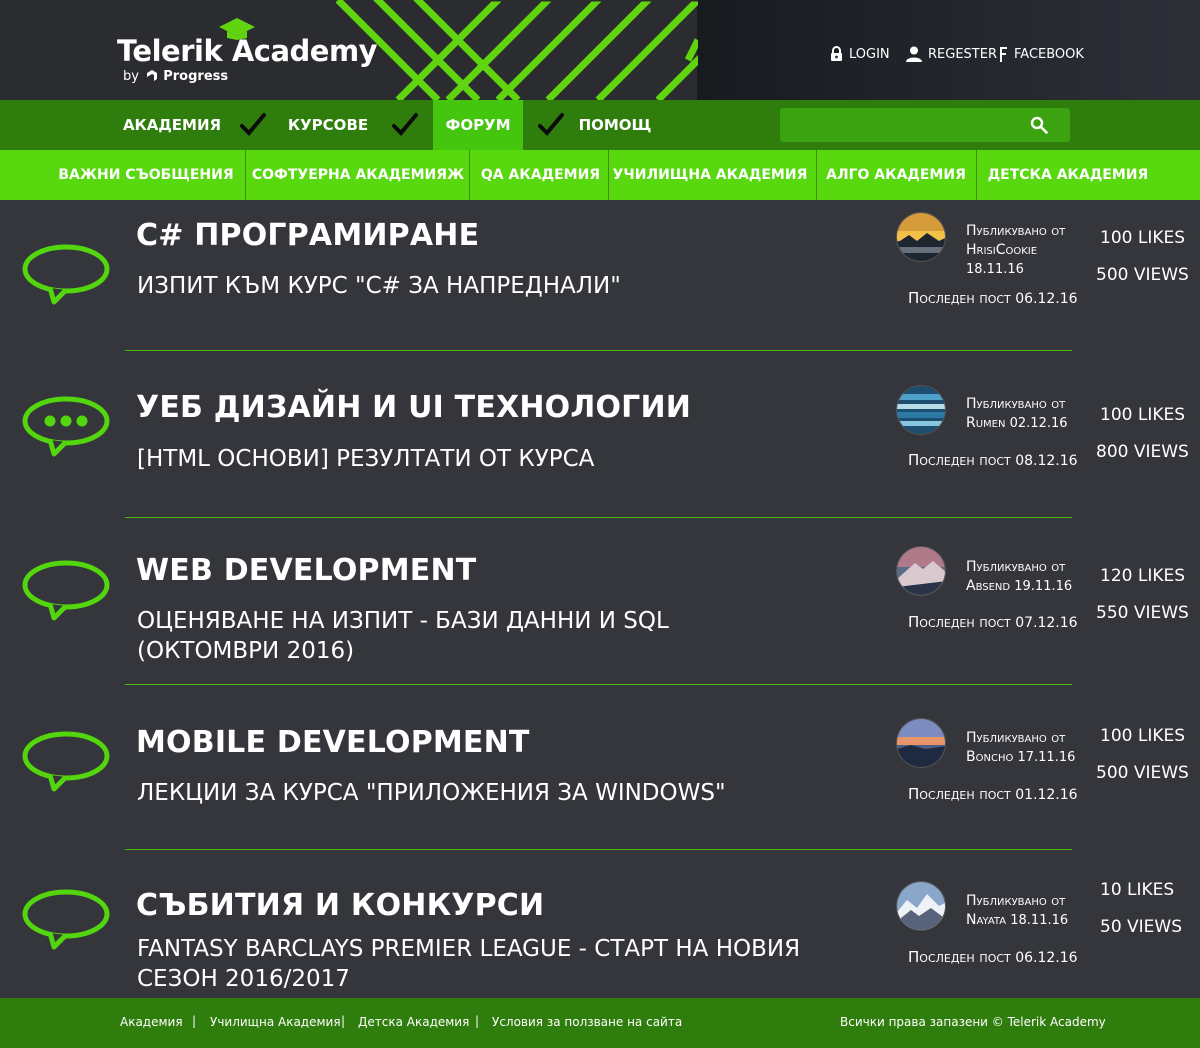  I want to click on register-link: REGESTER, so click(951, 54).